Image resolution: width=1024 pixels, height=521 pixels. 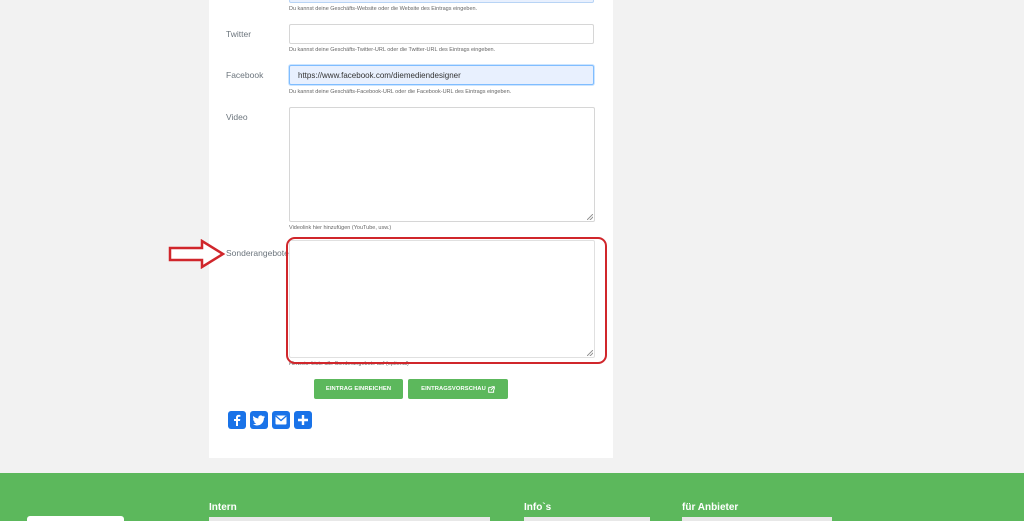 What do you see at coordinates (710, 507) in the screenshot?
I see `footer-title-anbieter: für Anbieter` at bounding box center [710, 507].